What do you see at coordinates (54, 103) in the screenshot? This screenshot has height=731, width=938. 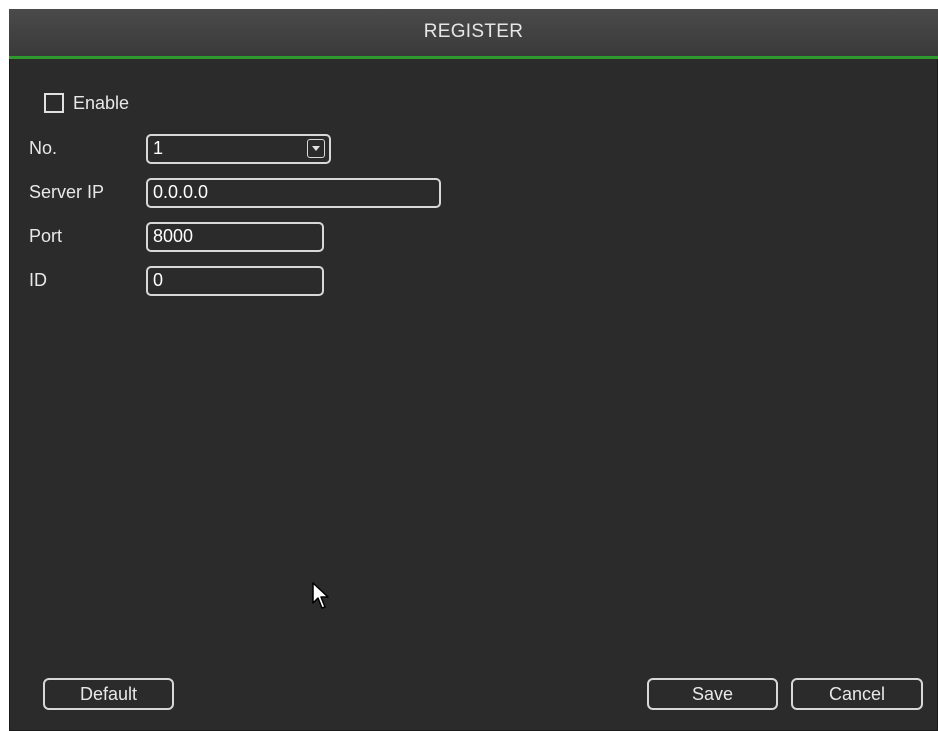 I see `enable-checkbox` at bounding box center [54, 103].